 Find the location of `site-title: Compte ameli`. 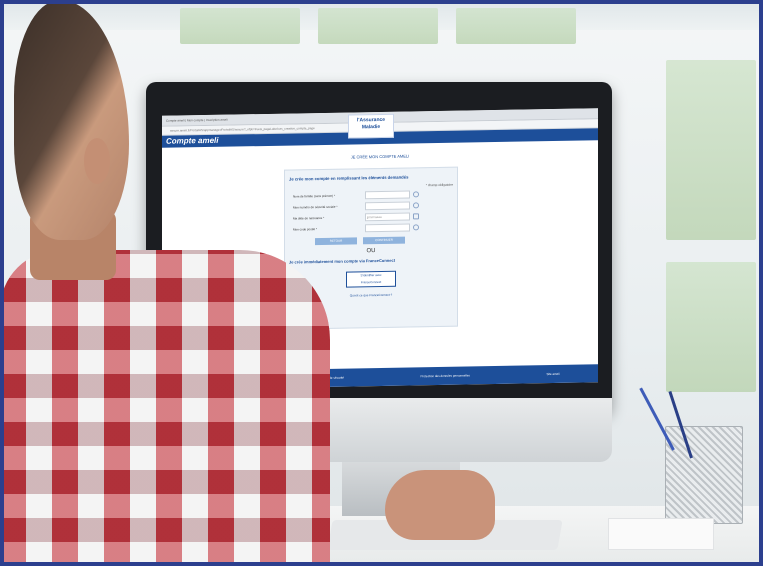

site-title: Compte ameli is located at coordinates (192, 141).